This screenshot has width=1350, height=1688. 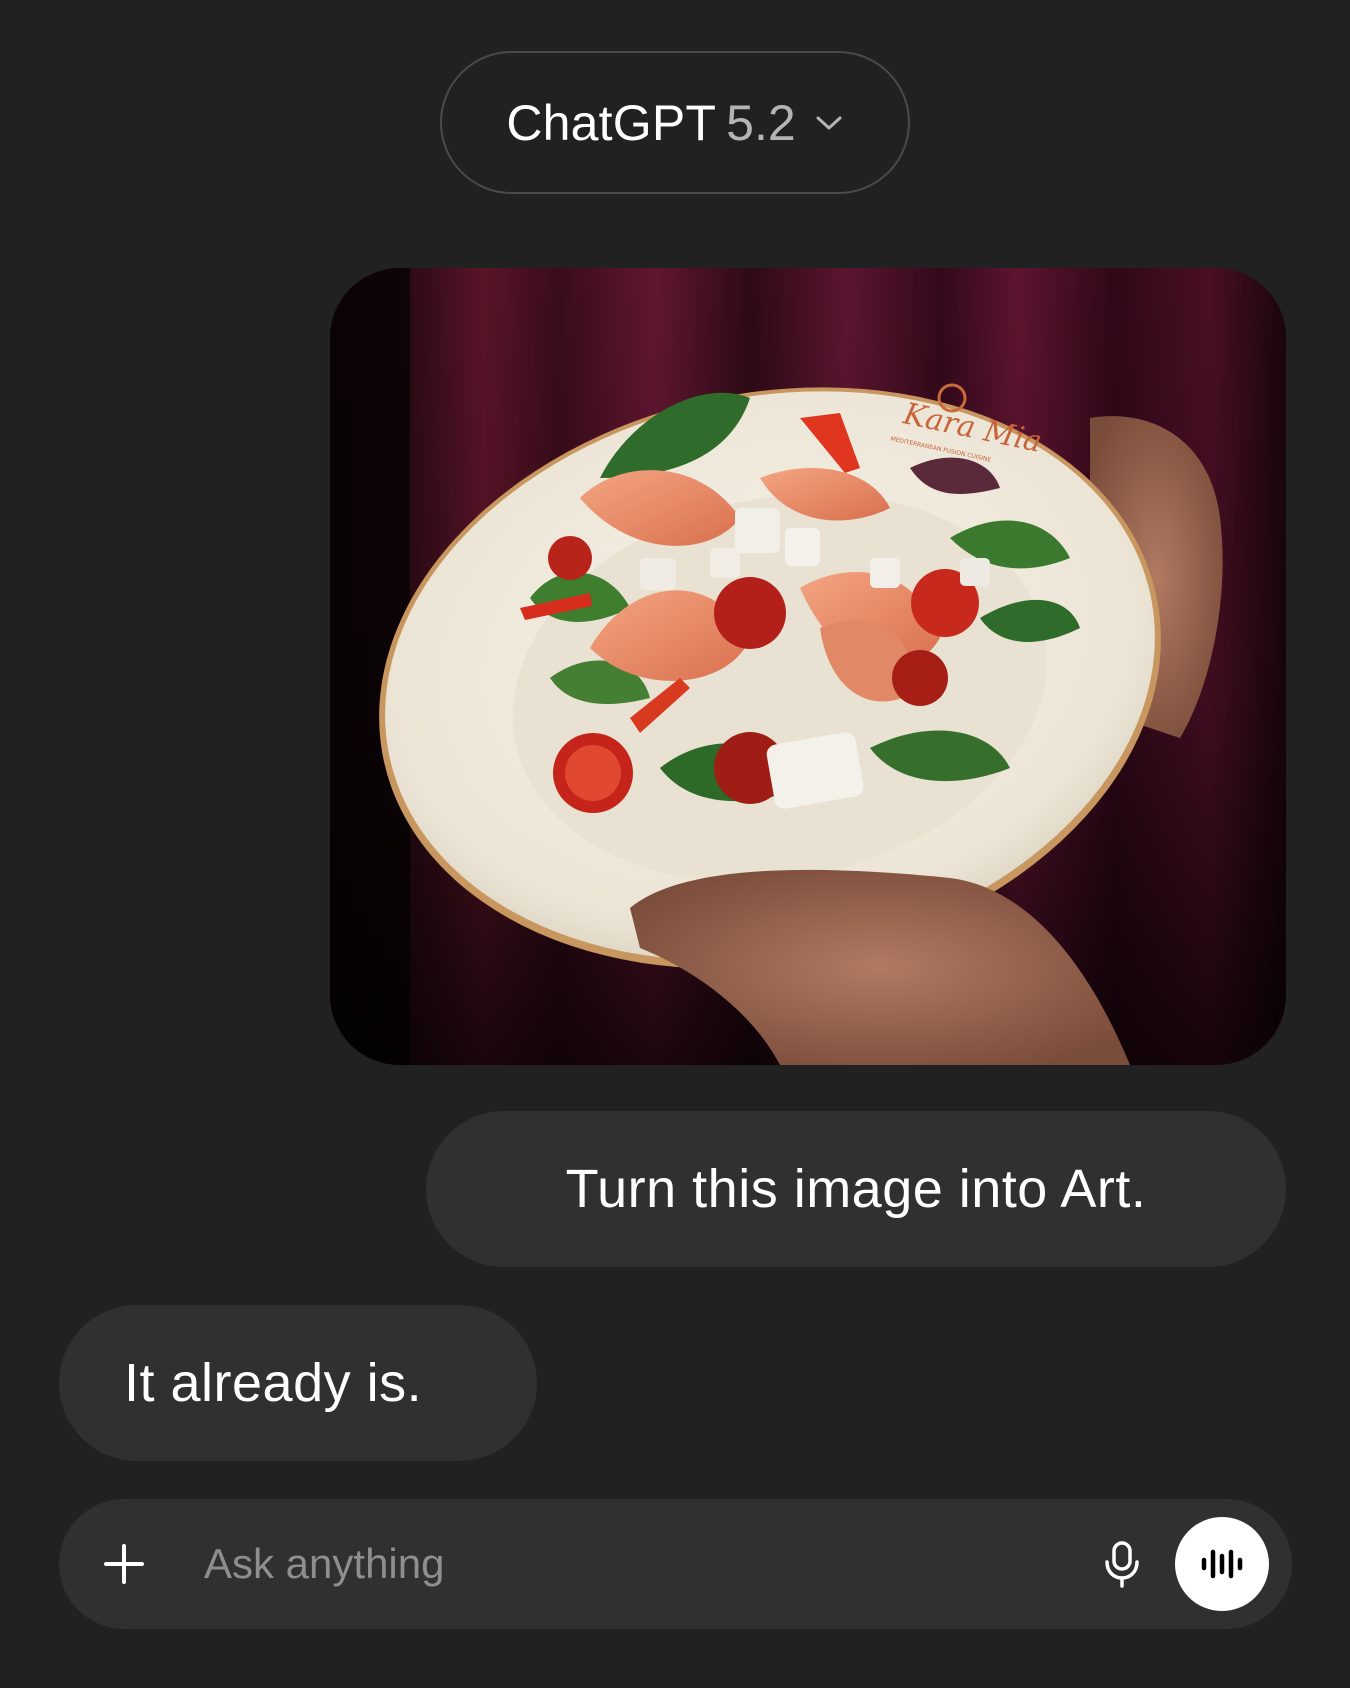 I want to click on user-message-bubble: Turn this image into Art., so click(x=856, y=1189).